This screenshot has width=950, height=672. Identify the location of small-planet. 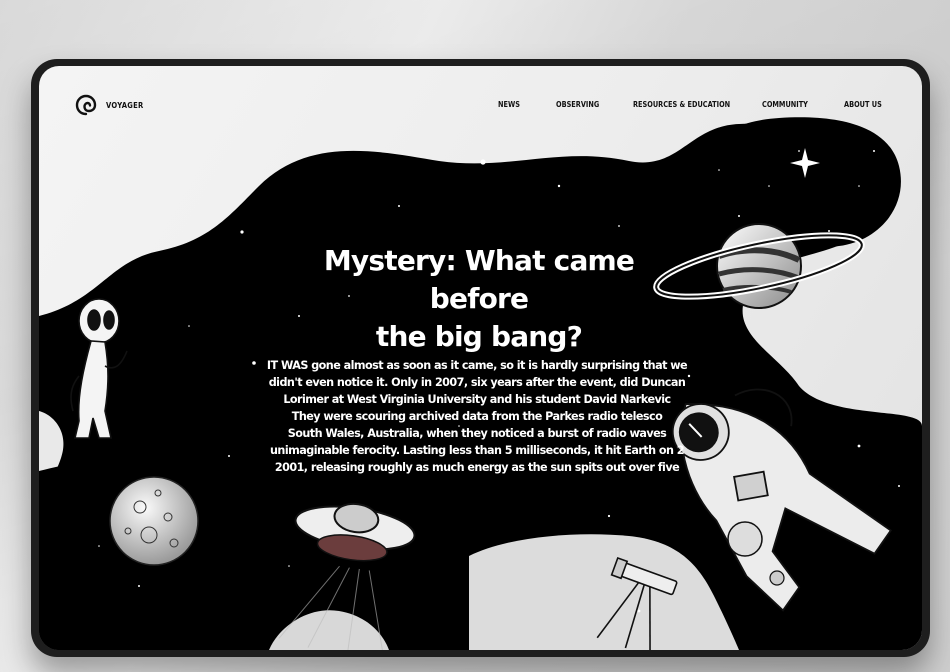
(745, 539).